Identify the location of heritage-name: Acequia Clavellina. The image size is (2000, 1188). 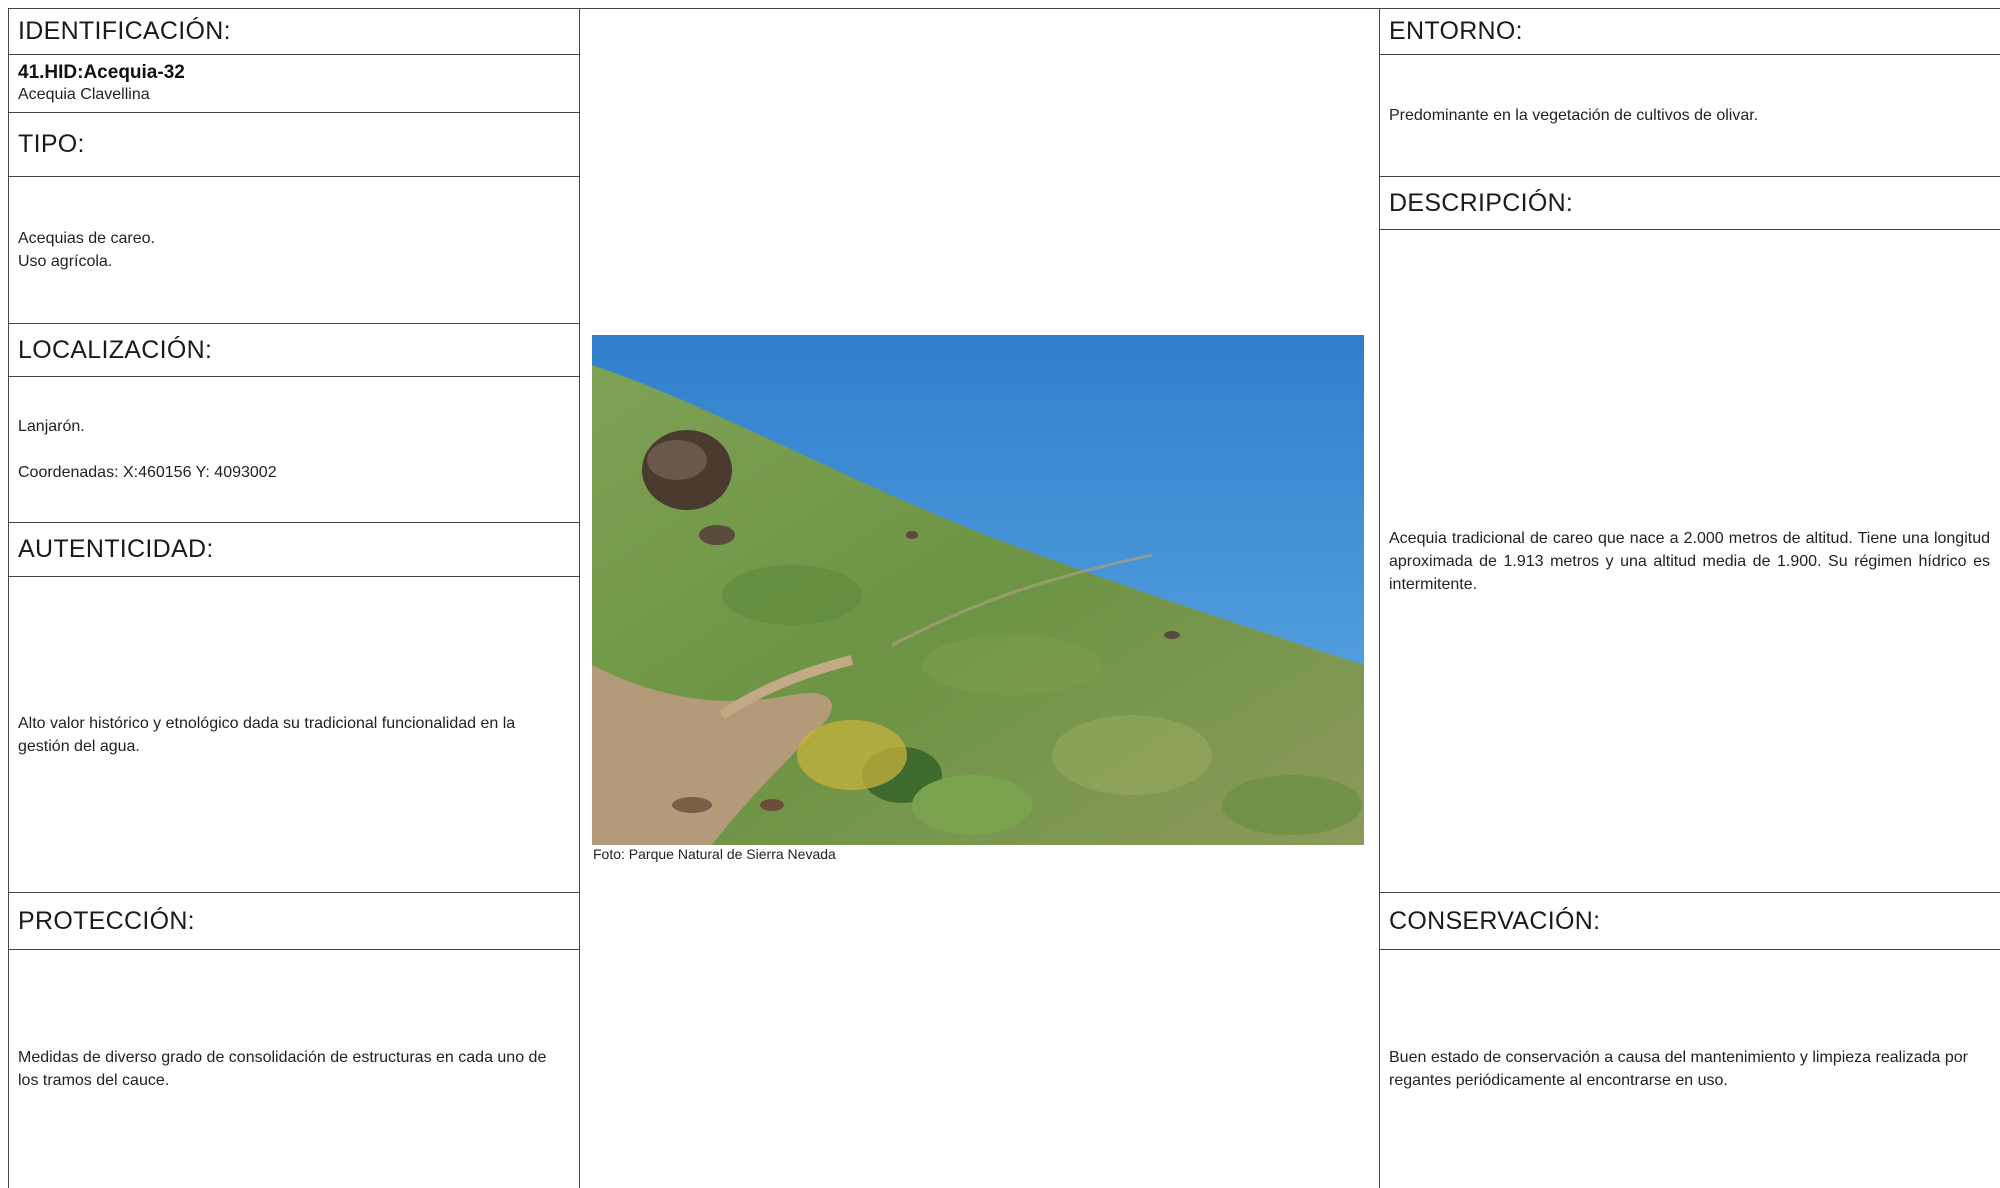
(84, 94).